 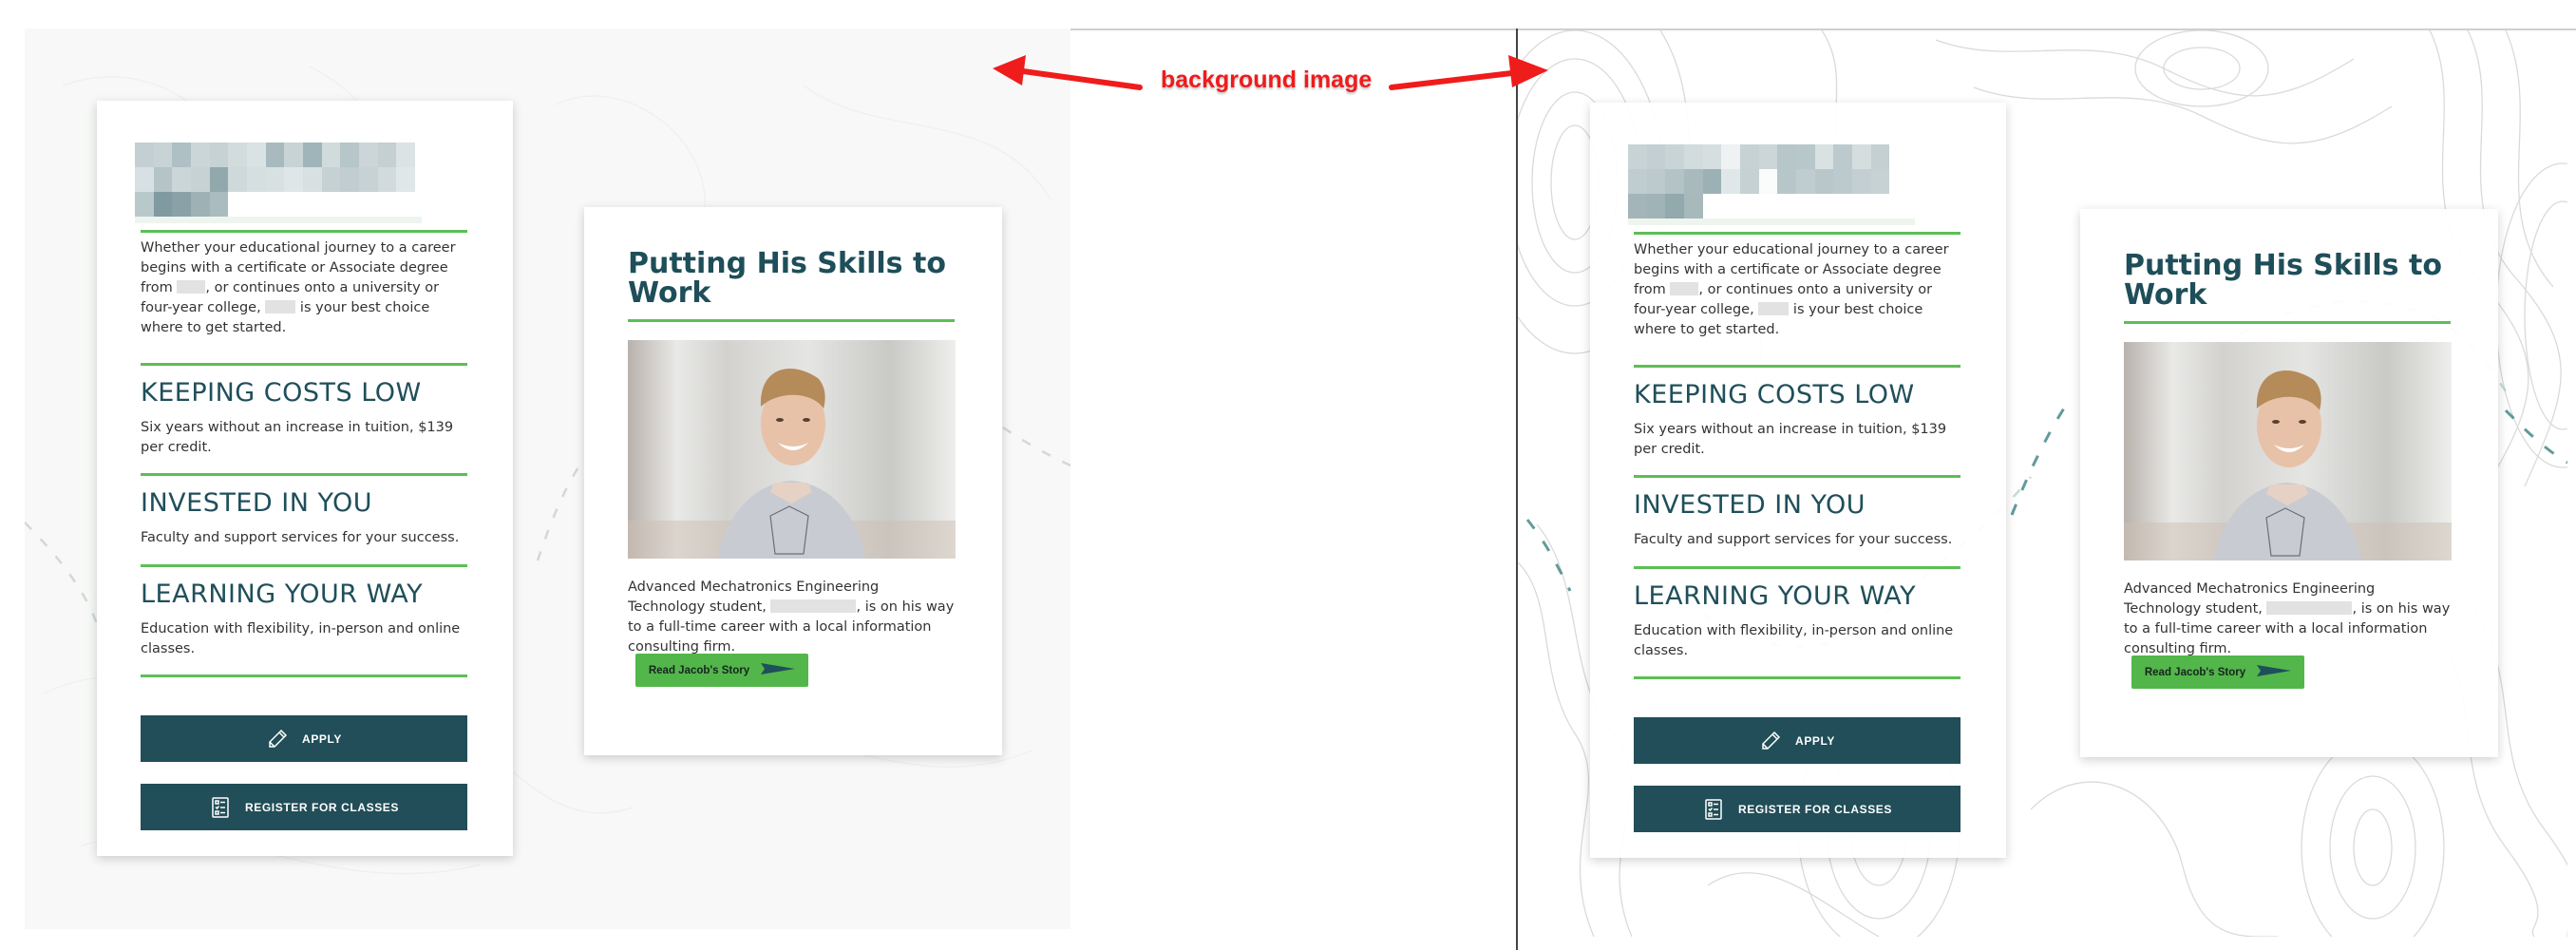 What do you see at coordinates (1267, 79) in the screenshot?
I see `annotation-label: background image` at bounding box center [1267, 79].